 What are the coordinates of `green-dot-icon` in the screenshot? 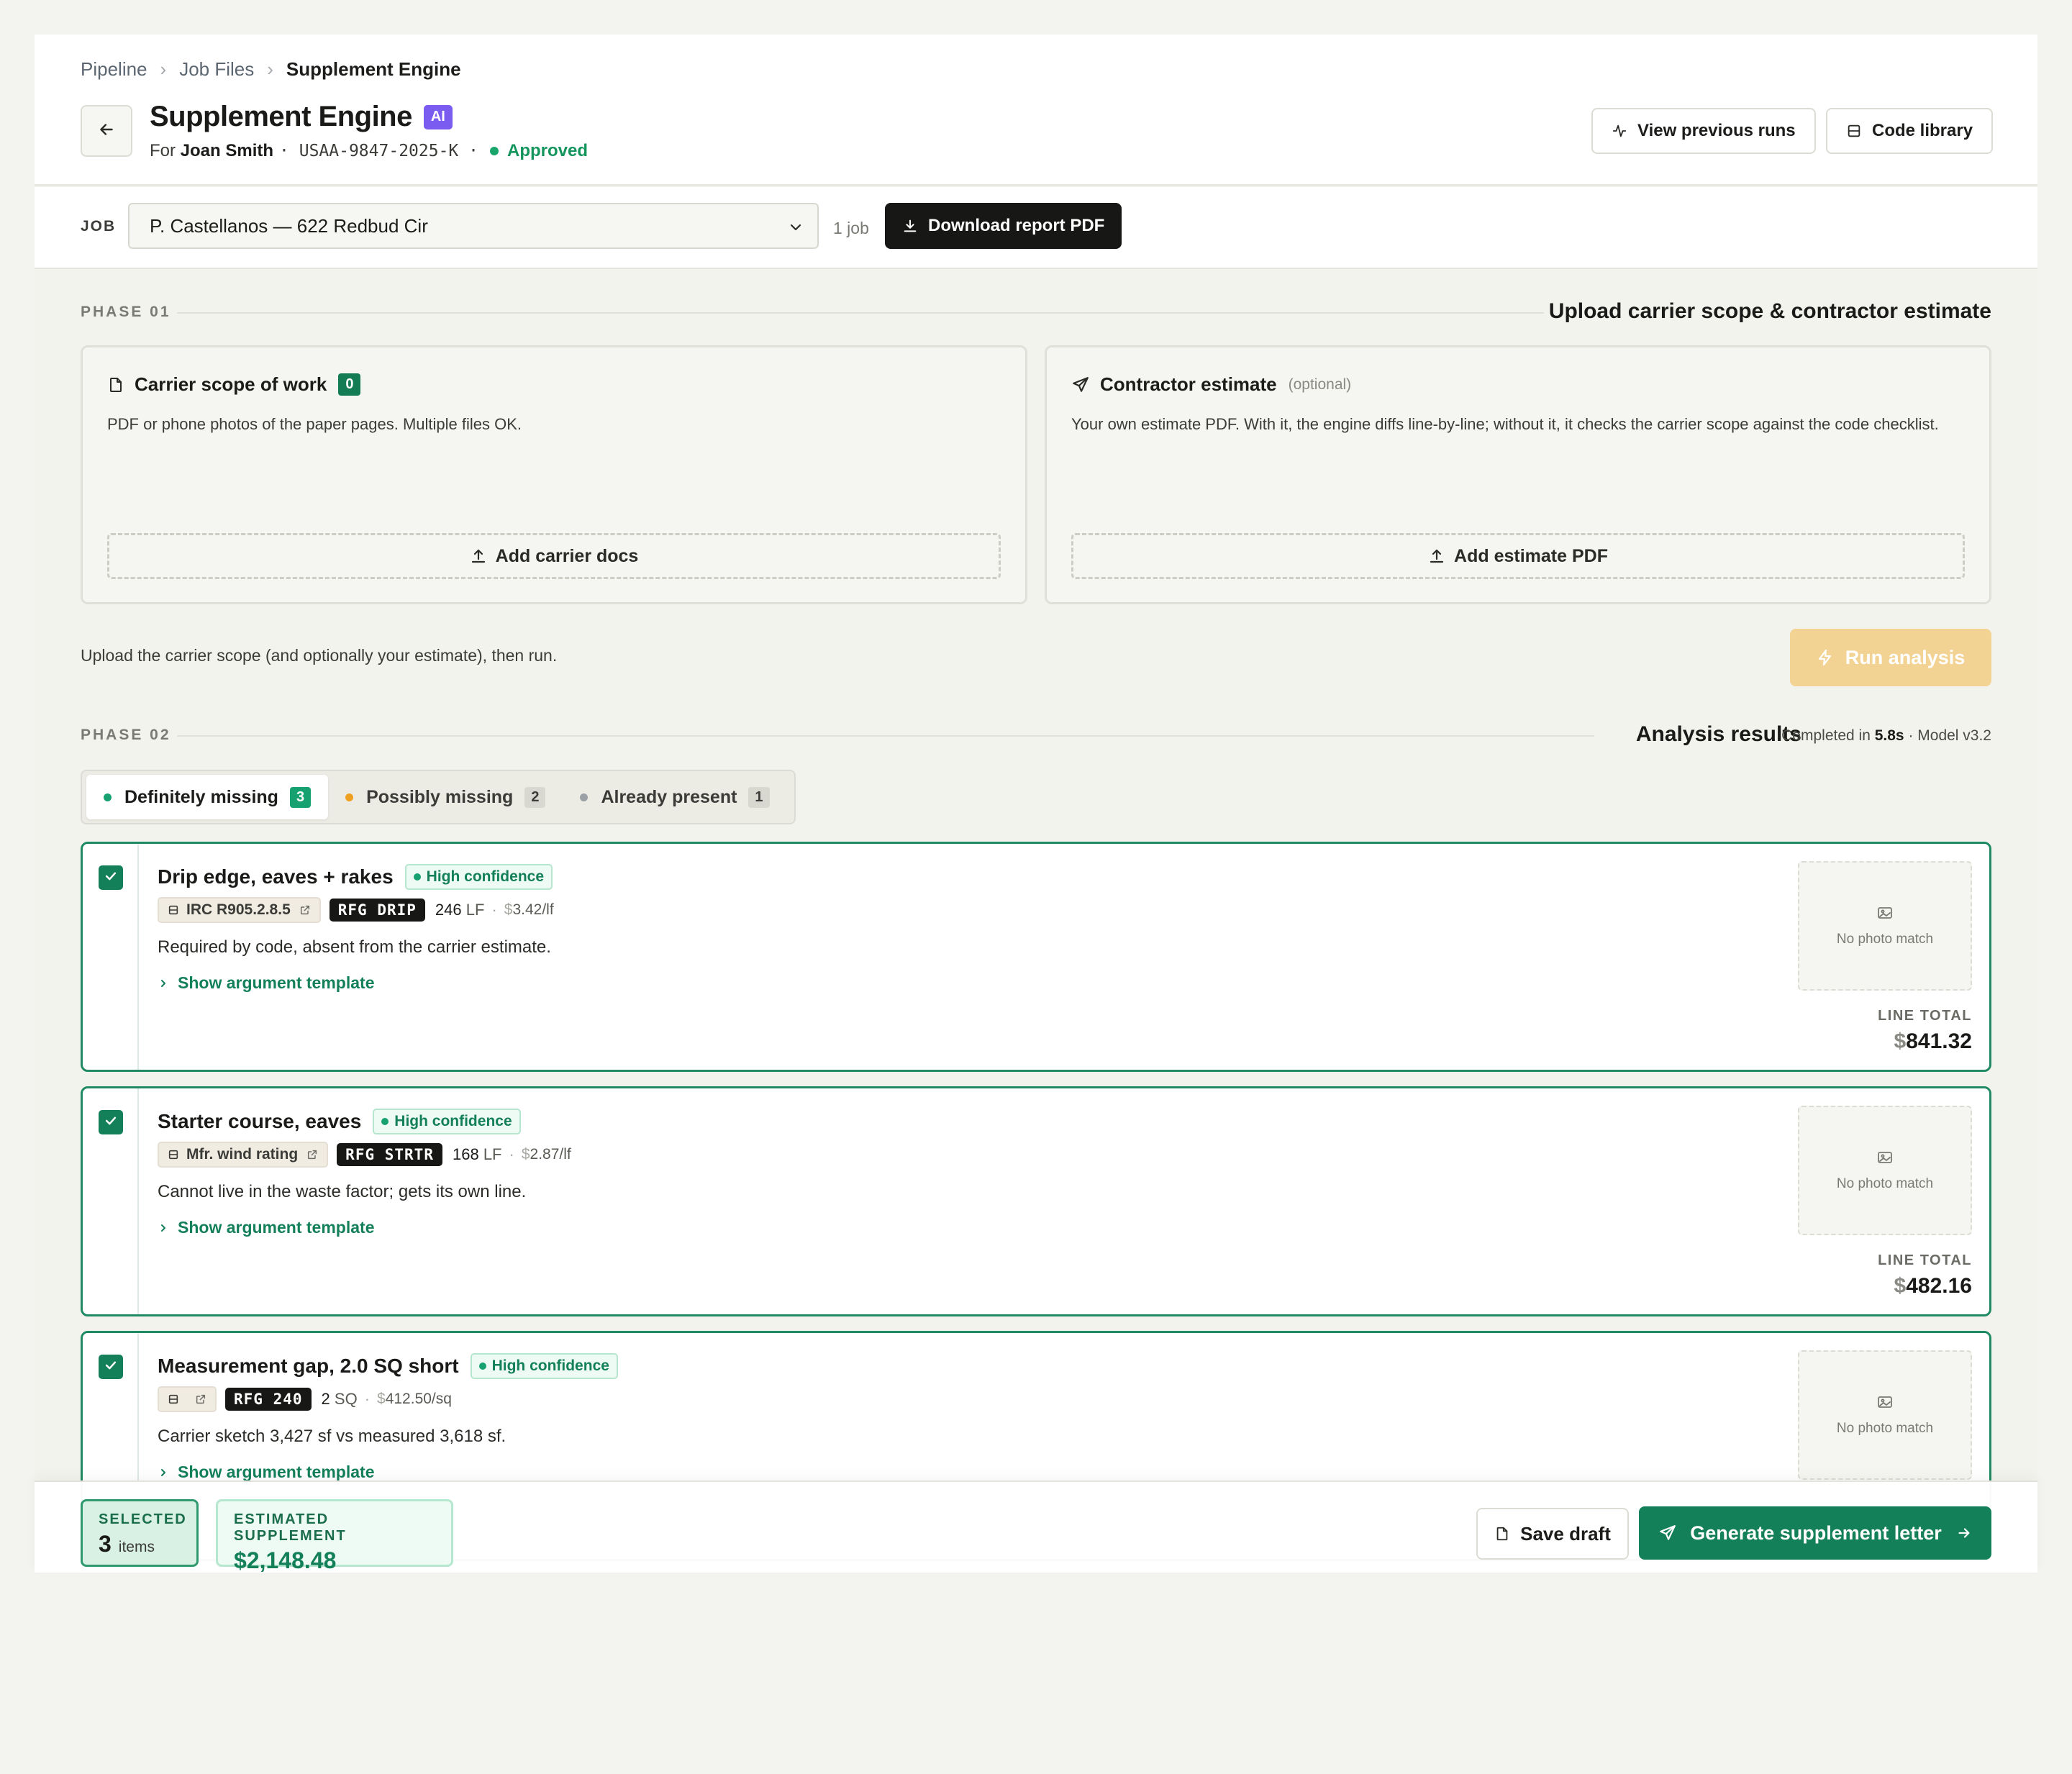 It's located at (108, 797).